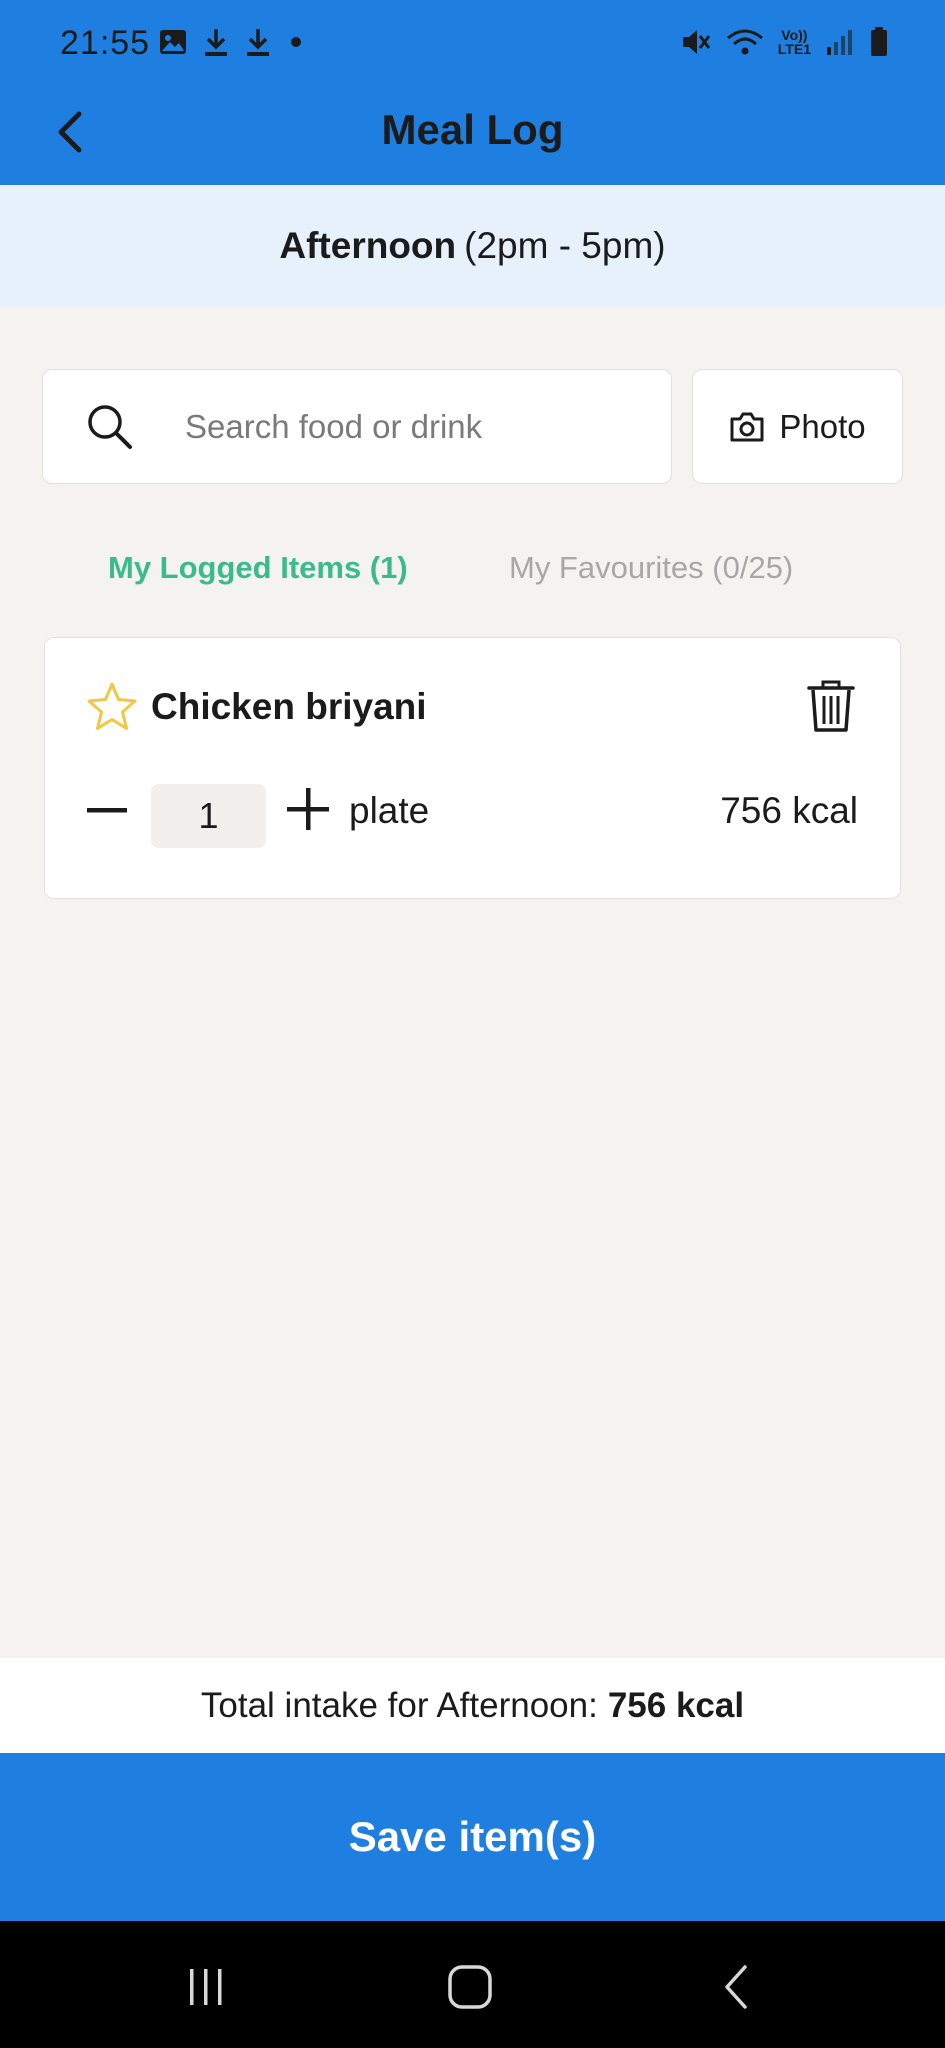 This screenshot has height=2048, width=945. I want to click on system-back-button, so click(736, 1987).